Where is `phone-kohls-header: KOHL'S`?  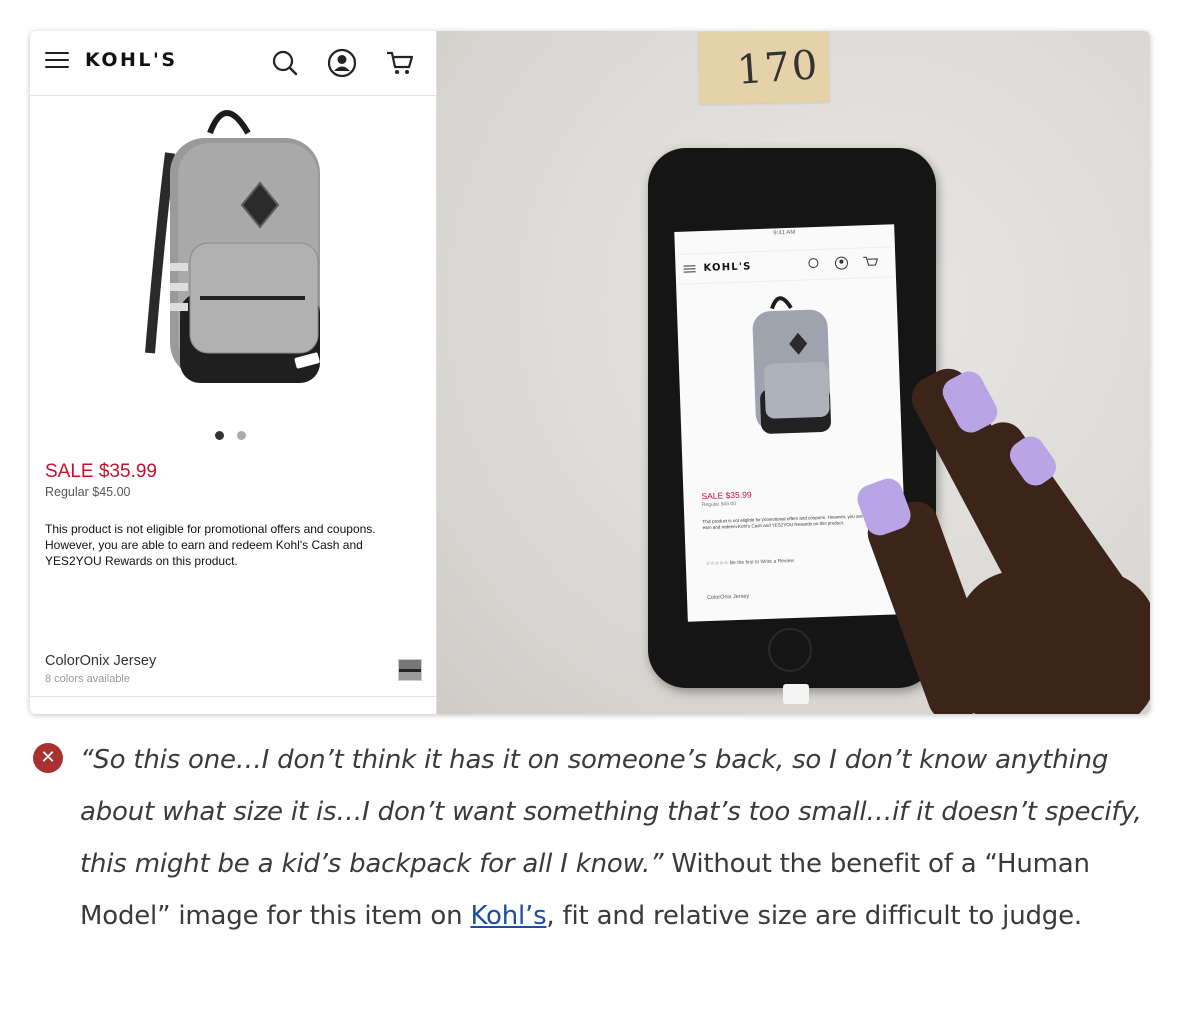 phone-kohls-header: KOHL'S is located at coordinates (785, 265).